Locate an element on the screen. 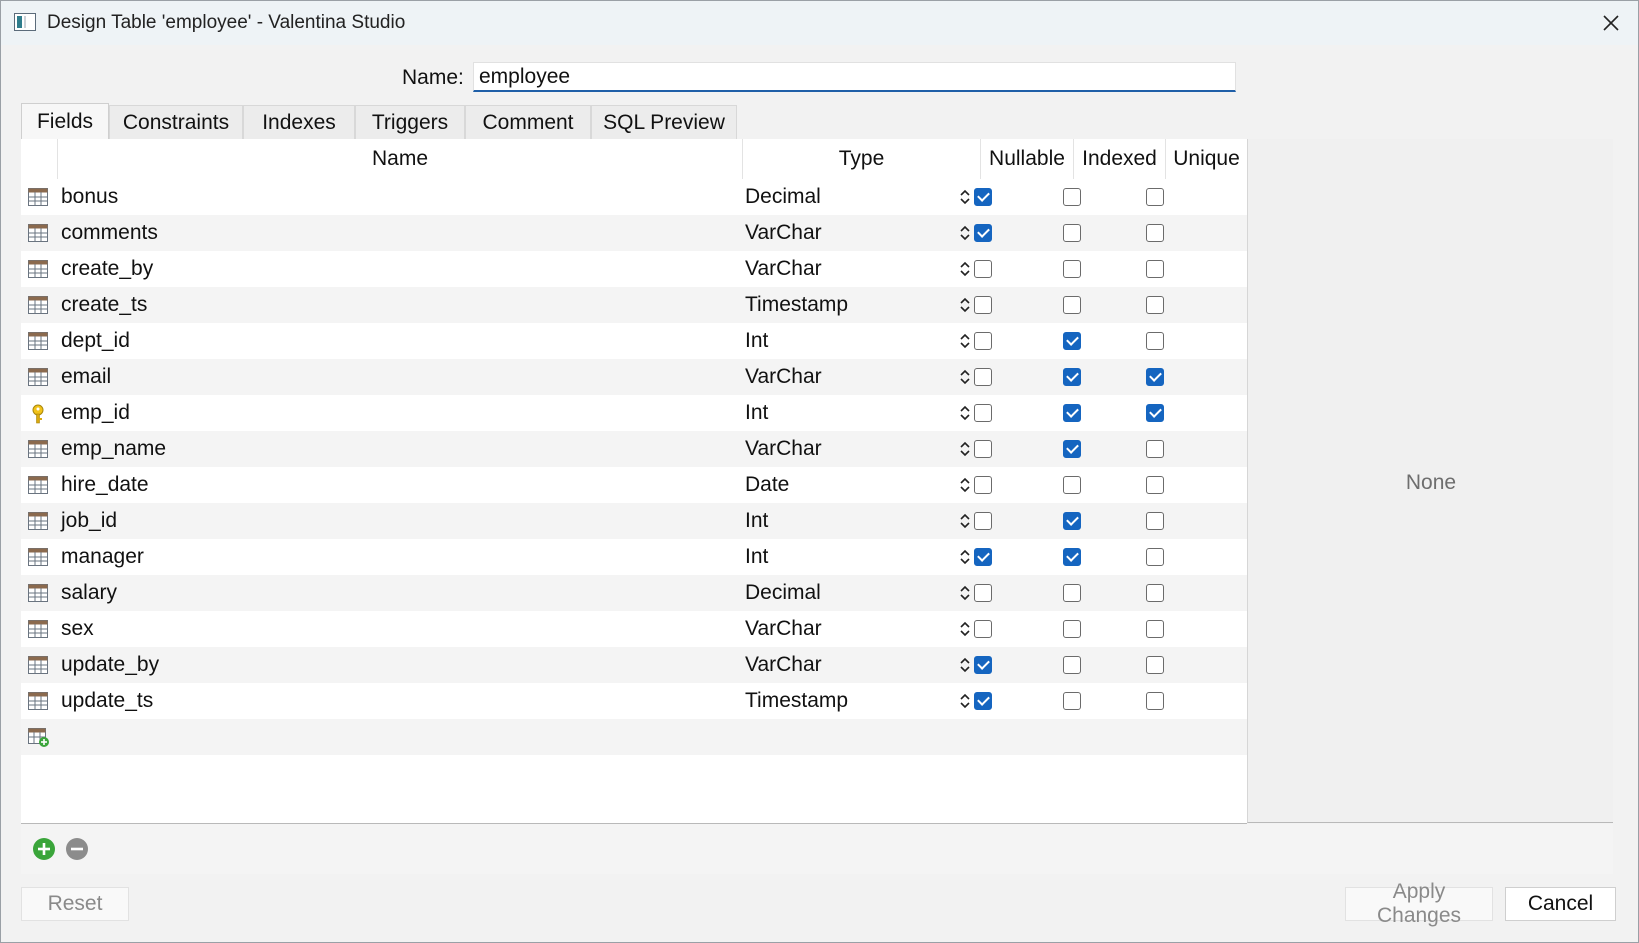 This screenshot has width=1639, height=943. table-row: create_ts Timestamp is located at coordinates (634, 305).